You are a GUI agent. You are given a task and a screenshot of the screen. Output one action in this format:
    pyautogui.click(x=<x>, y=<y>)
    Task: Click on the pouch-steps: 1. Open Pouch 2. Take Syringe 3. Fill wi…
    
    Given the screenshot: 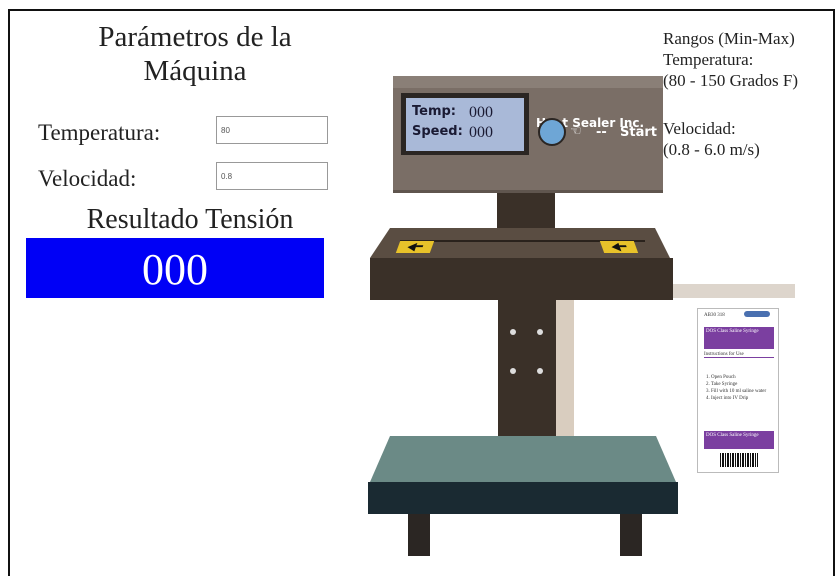 What is the action you would take?
    pyautogui.click(x=739, y=388)
    